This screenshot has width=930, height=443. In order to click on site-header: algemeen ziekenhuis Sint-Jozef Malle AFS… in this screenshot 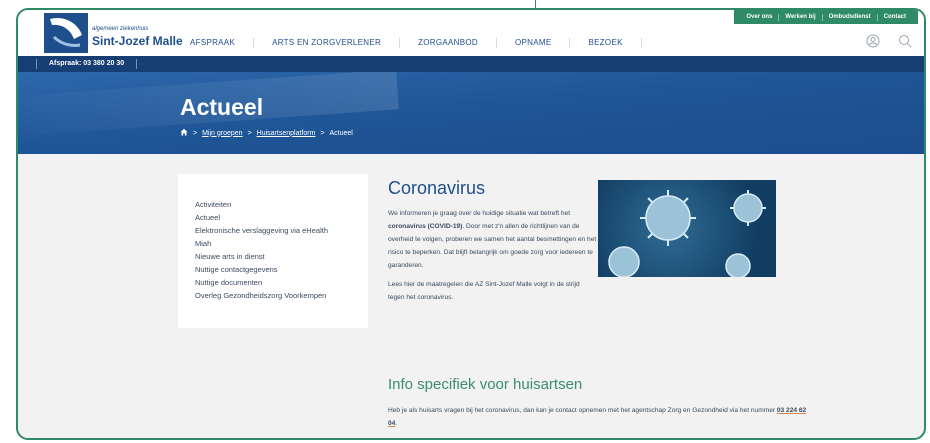, I will do `click(471, 33)`.